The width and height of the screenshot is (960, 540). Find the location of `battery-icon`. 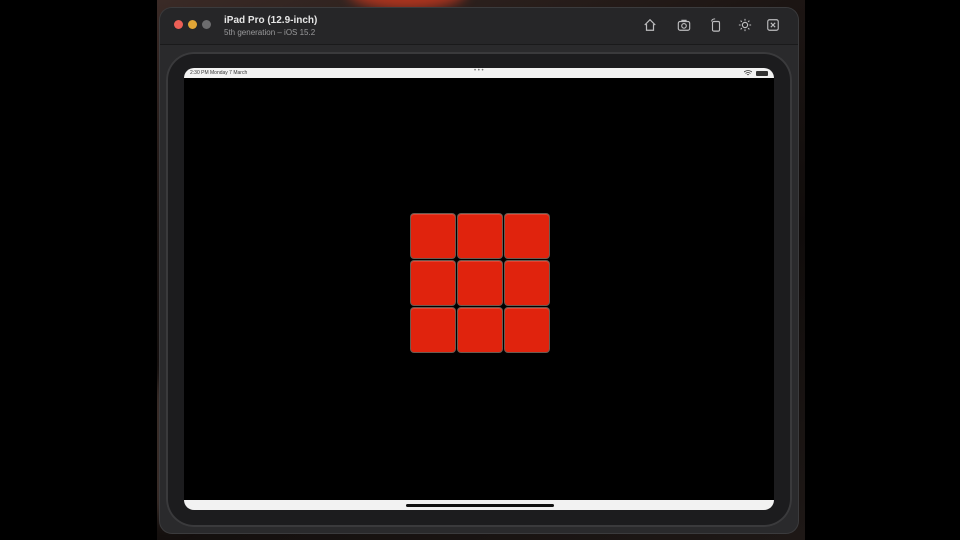

battery-icon is located at coordinates (762, 73).